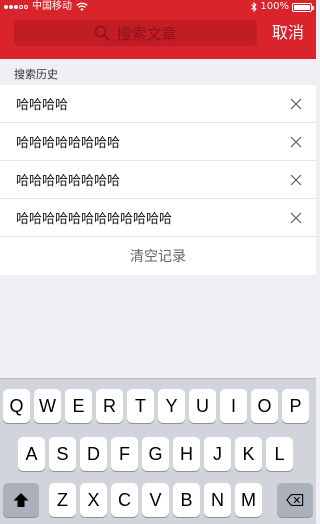 The width and height of the screenshot is (320, 524). I want to click on keyboard-row-3: Z X C V B N M, so click(158, 500).